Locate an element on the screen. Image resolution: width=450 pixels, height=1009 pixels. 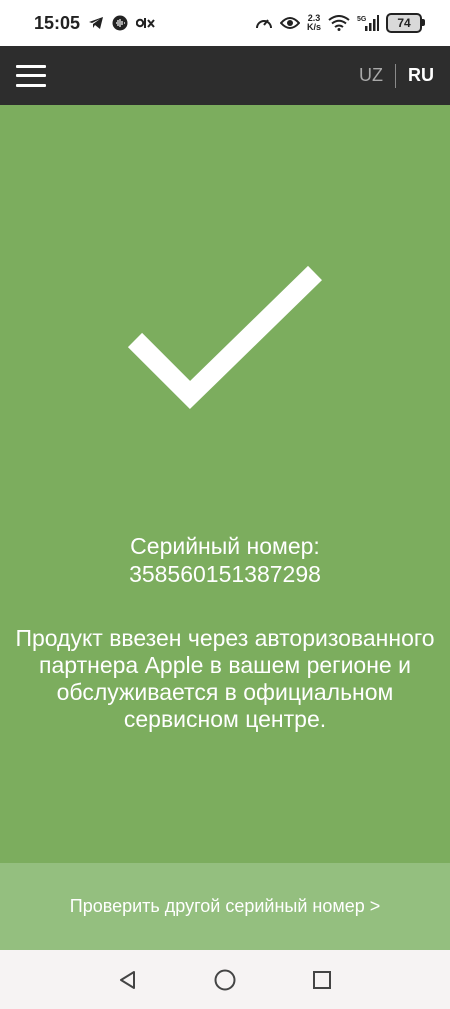
lang-uz-button: UZ is located at coordinates (371, 75).